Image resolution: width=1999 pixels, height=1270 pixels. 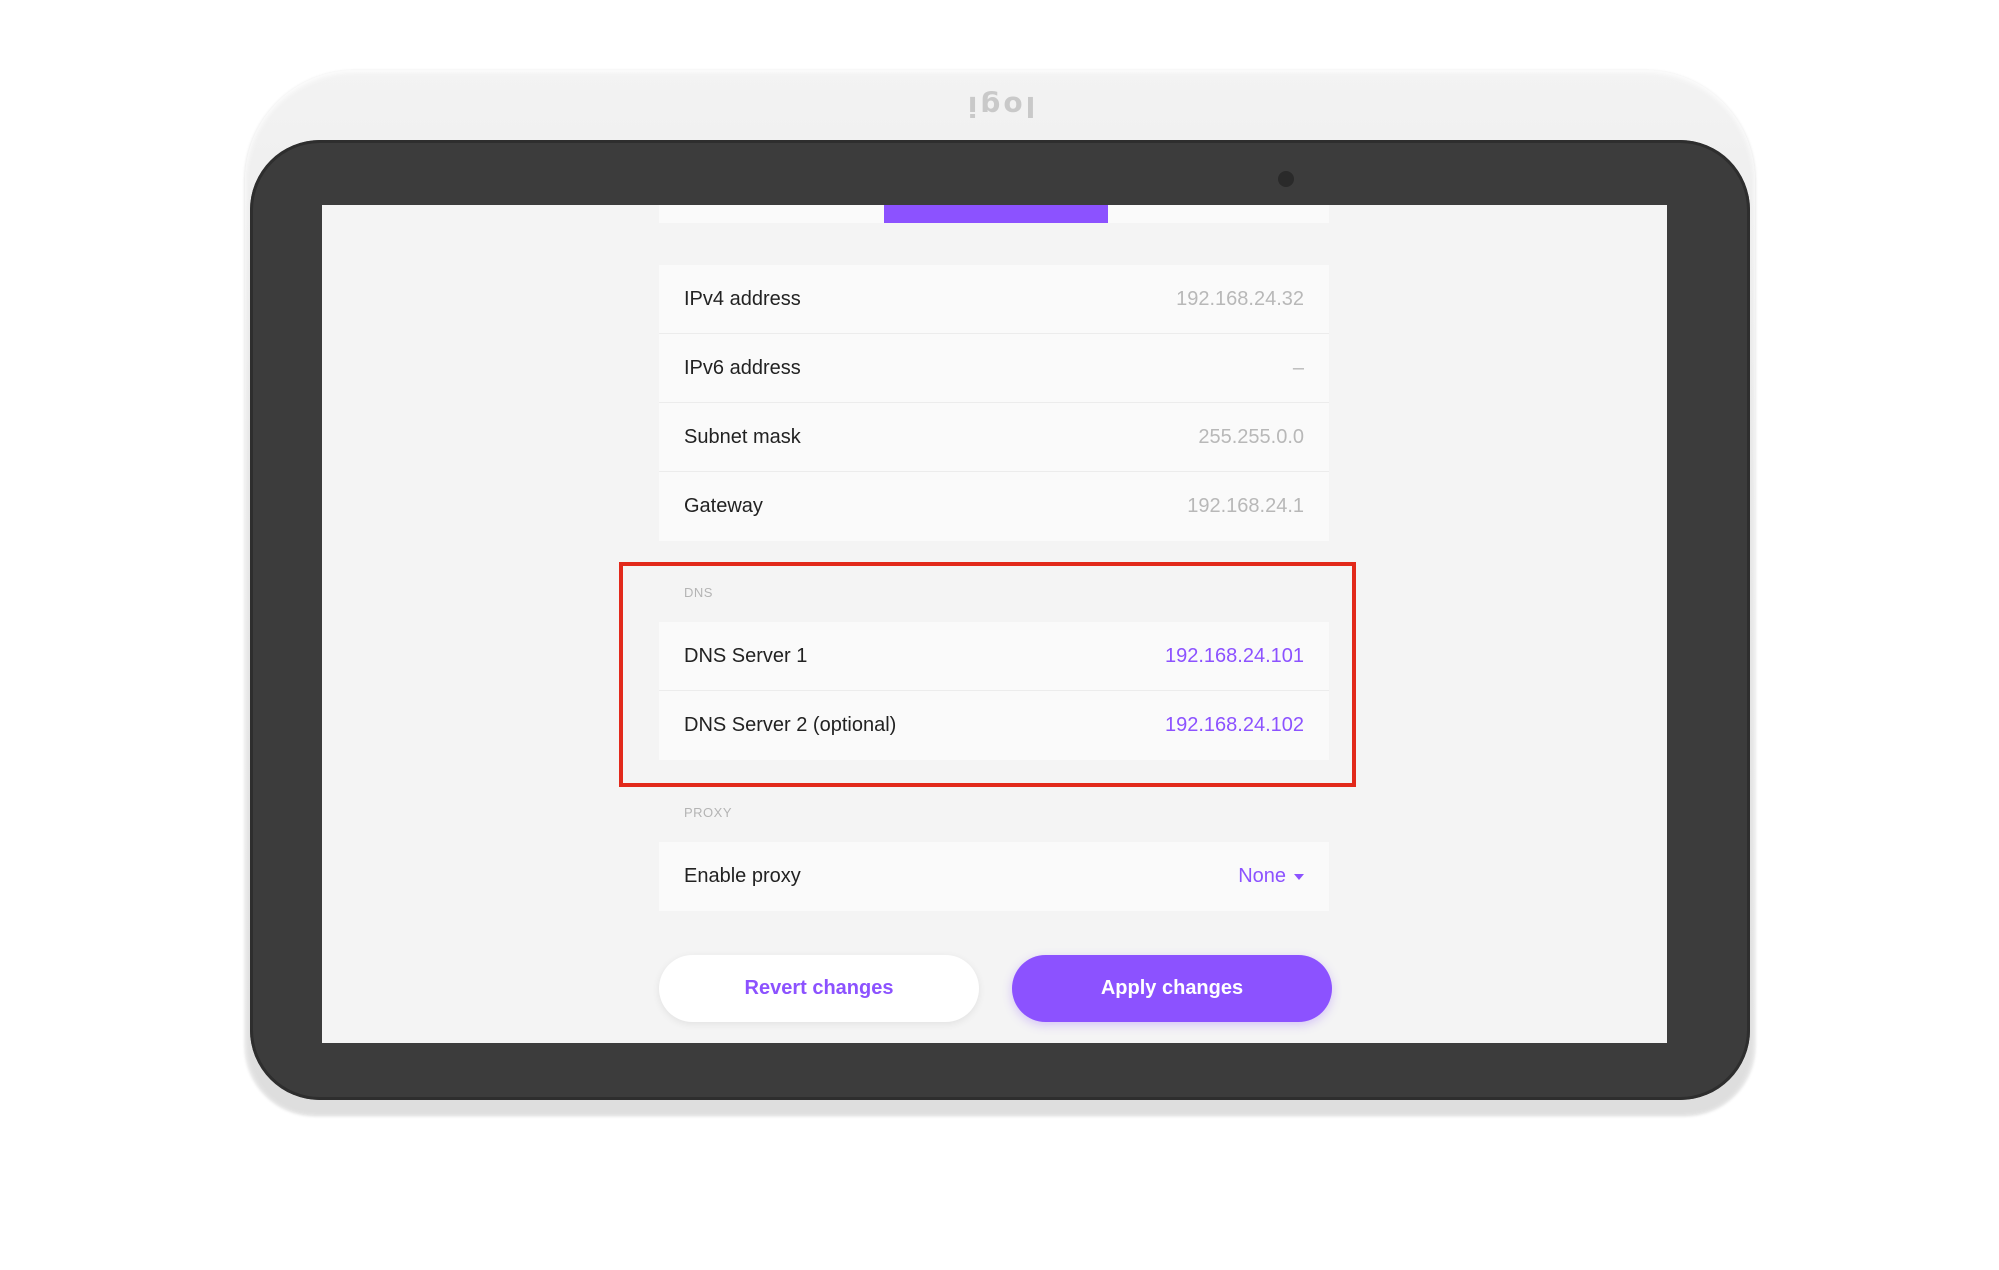 I want to click on proxy-select-value: None, so click(x=1262, y=876).